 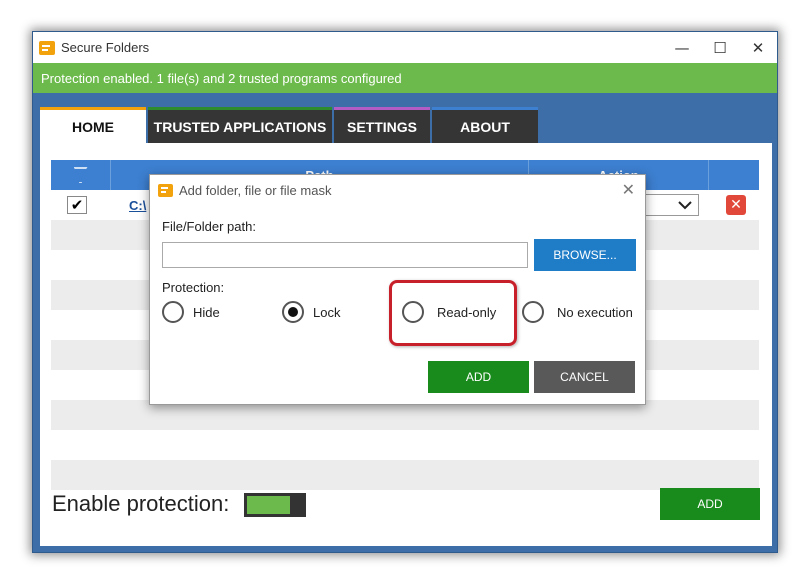 What do you see at coordinates (141, 503) in the screenshot?
I see `enable-protection-label: Enable protection:` at bounding box center [141, 503].